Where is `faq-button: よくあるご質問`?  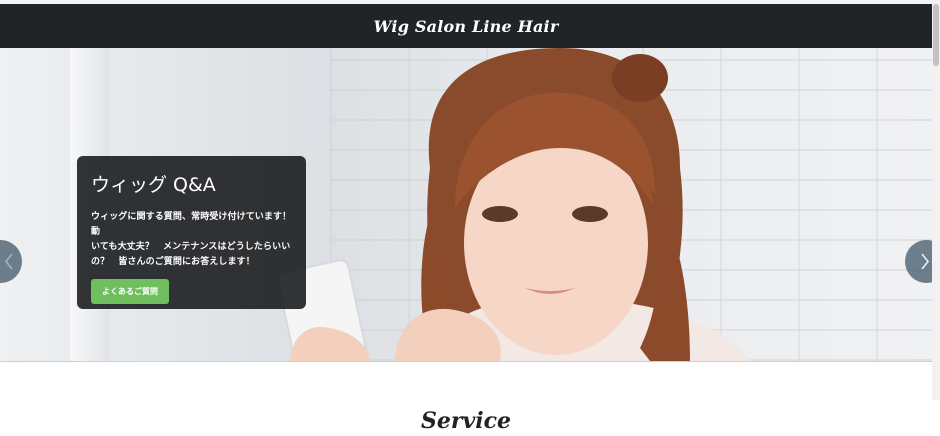
faq-button: よくあるご質問 is located at coordinates (130, 291).